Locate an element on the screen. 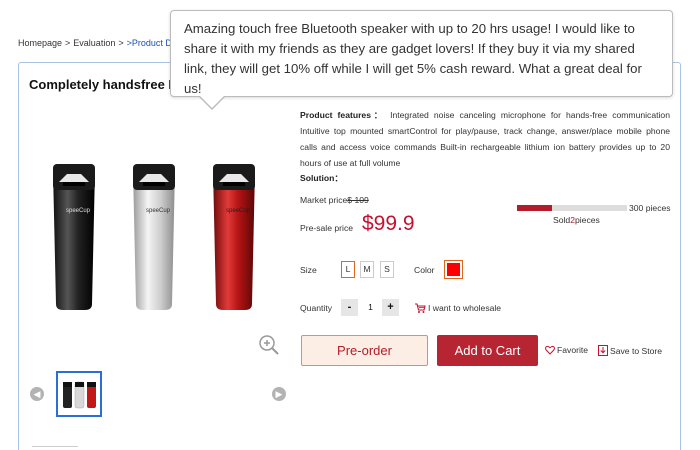  size-option-l: L is located at coordinates (348, 269).